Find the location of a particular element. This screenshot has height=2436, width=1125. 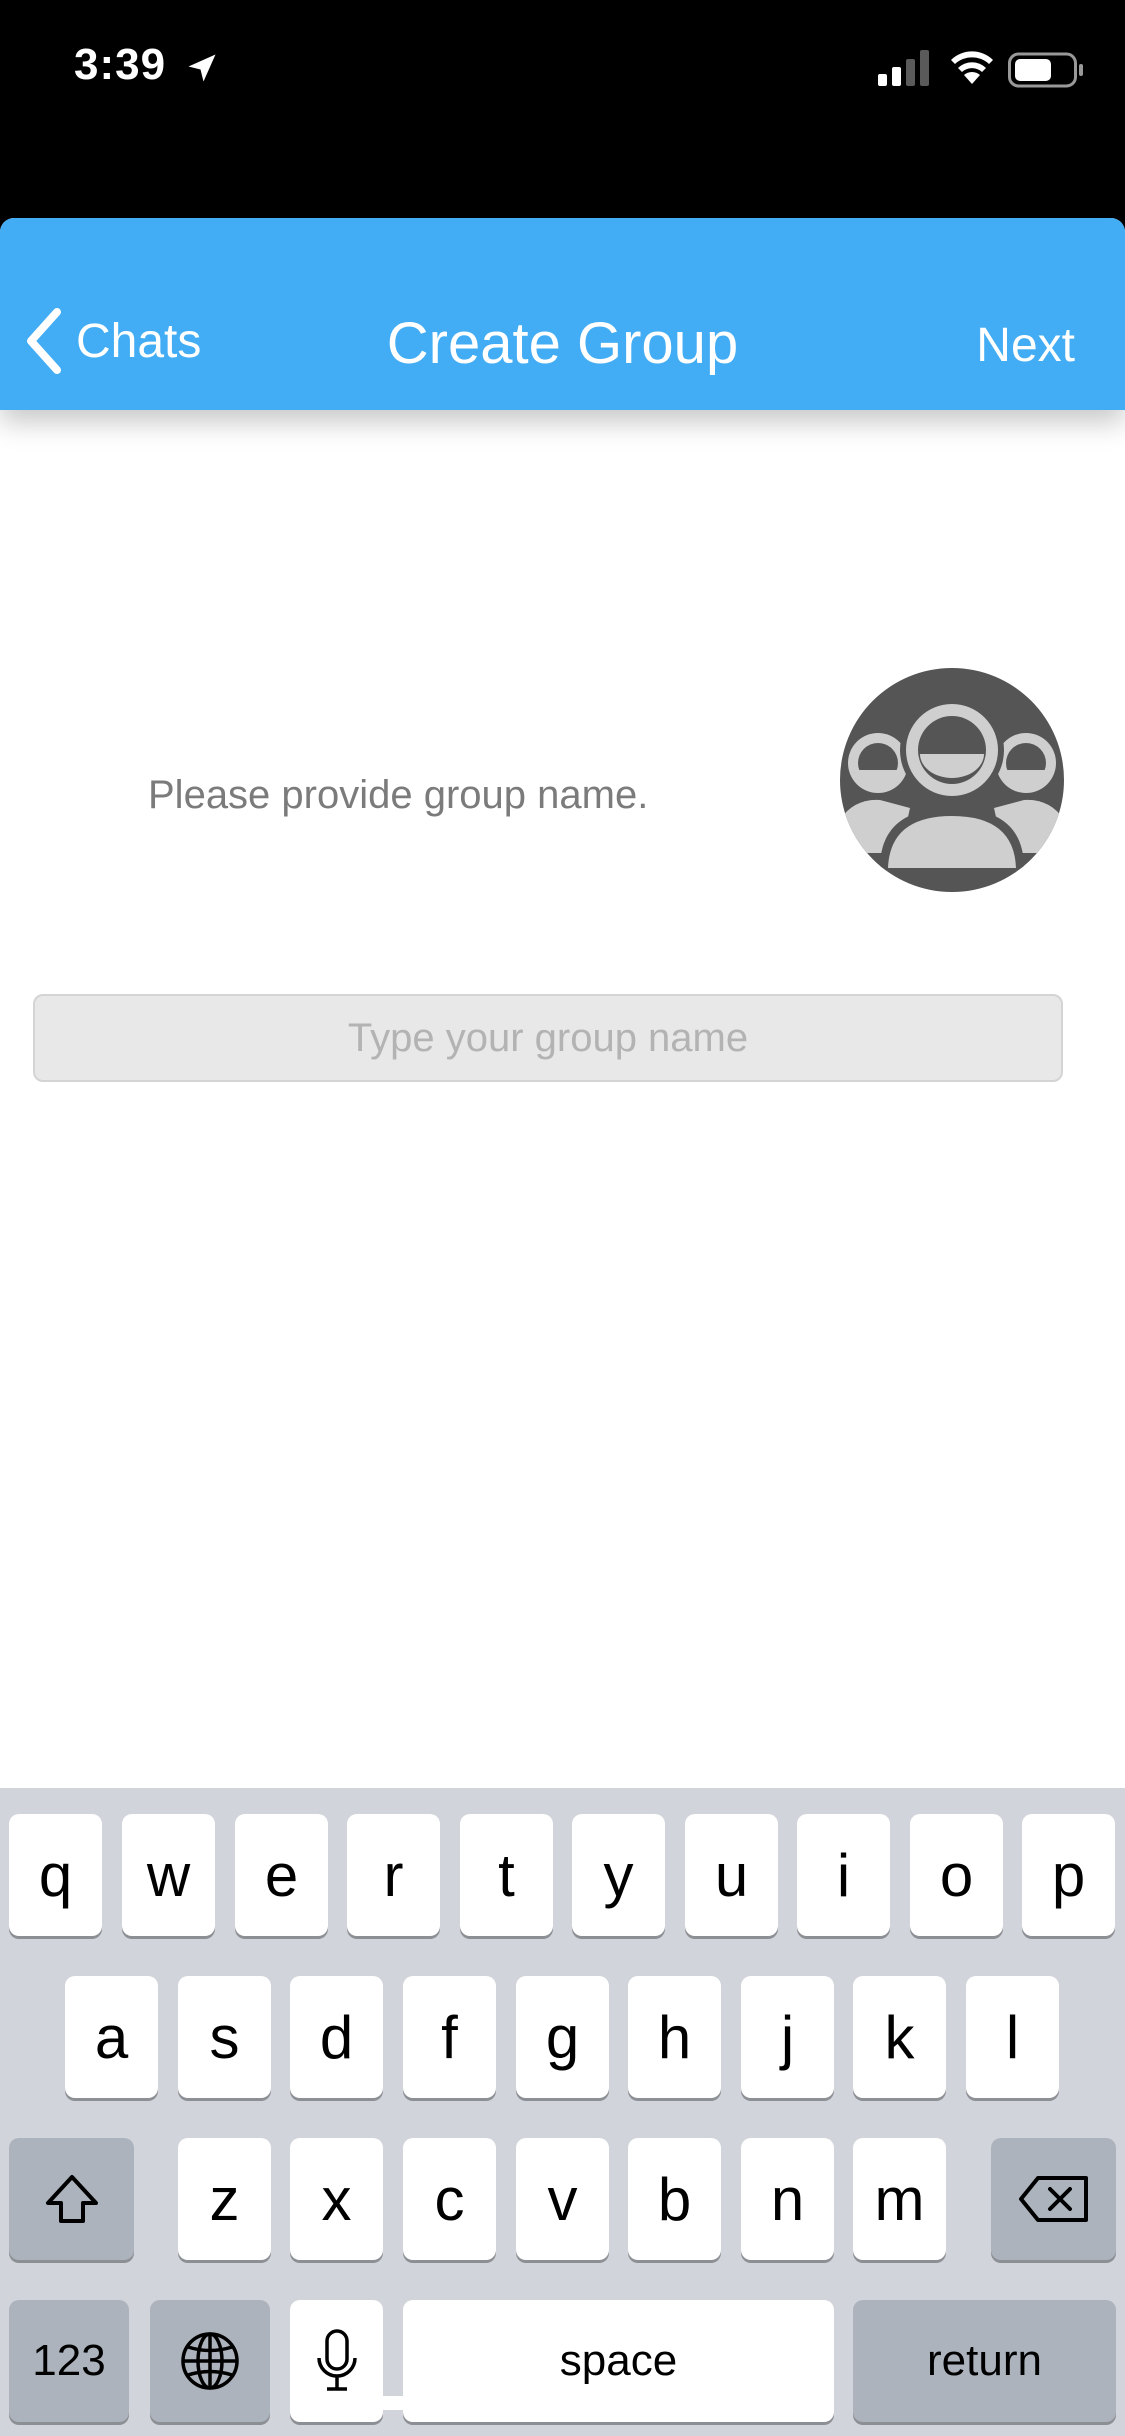

globe-icon is located at coordinates (210, 2361).